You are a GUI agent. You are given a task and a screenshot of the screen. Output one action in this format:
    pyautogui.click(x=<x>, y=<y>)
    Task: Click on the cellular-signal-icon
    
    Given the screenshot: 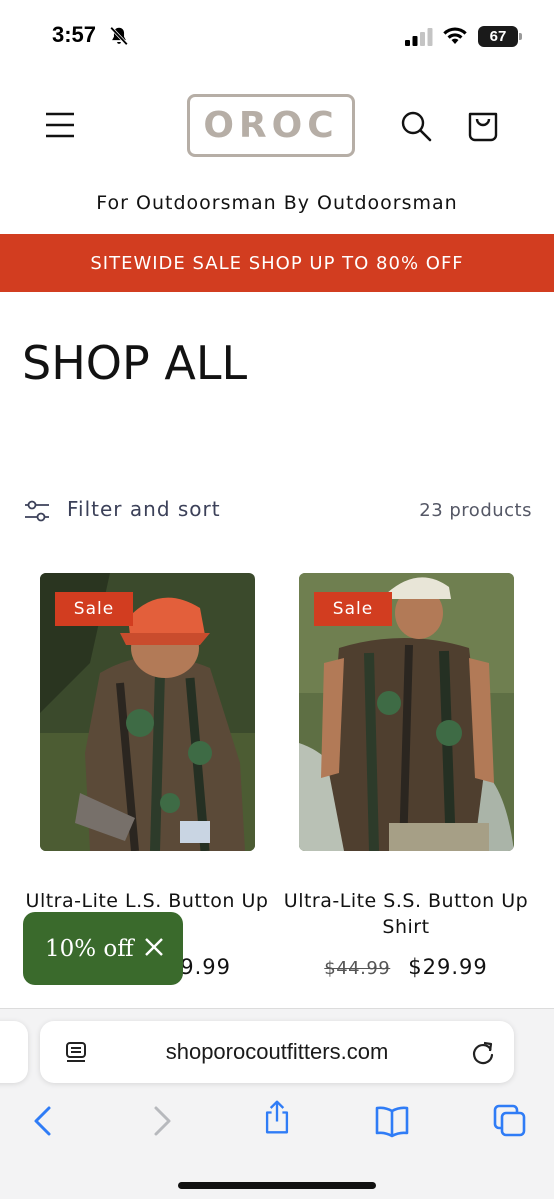 What is the action you would take?
    pyautogui.click(x=419, y=37)
    